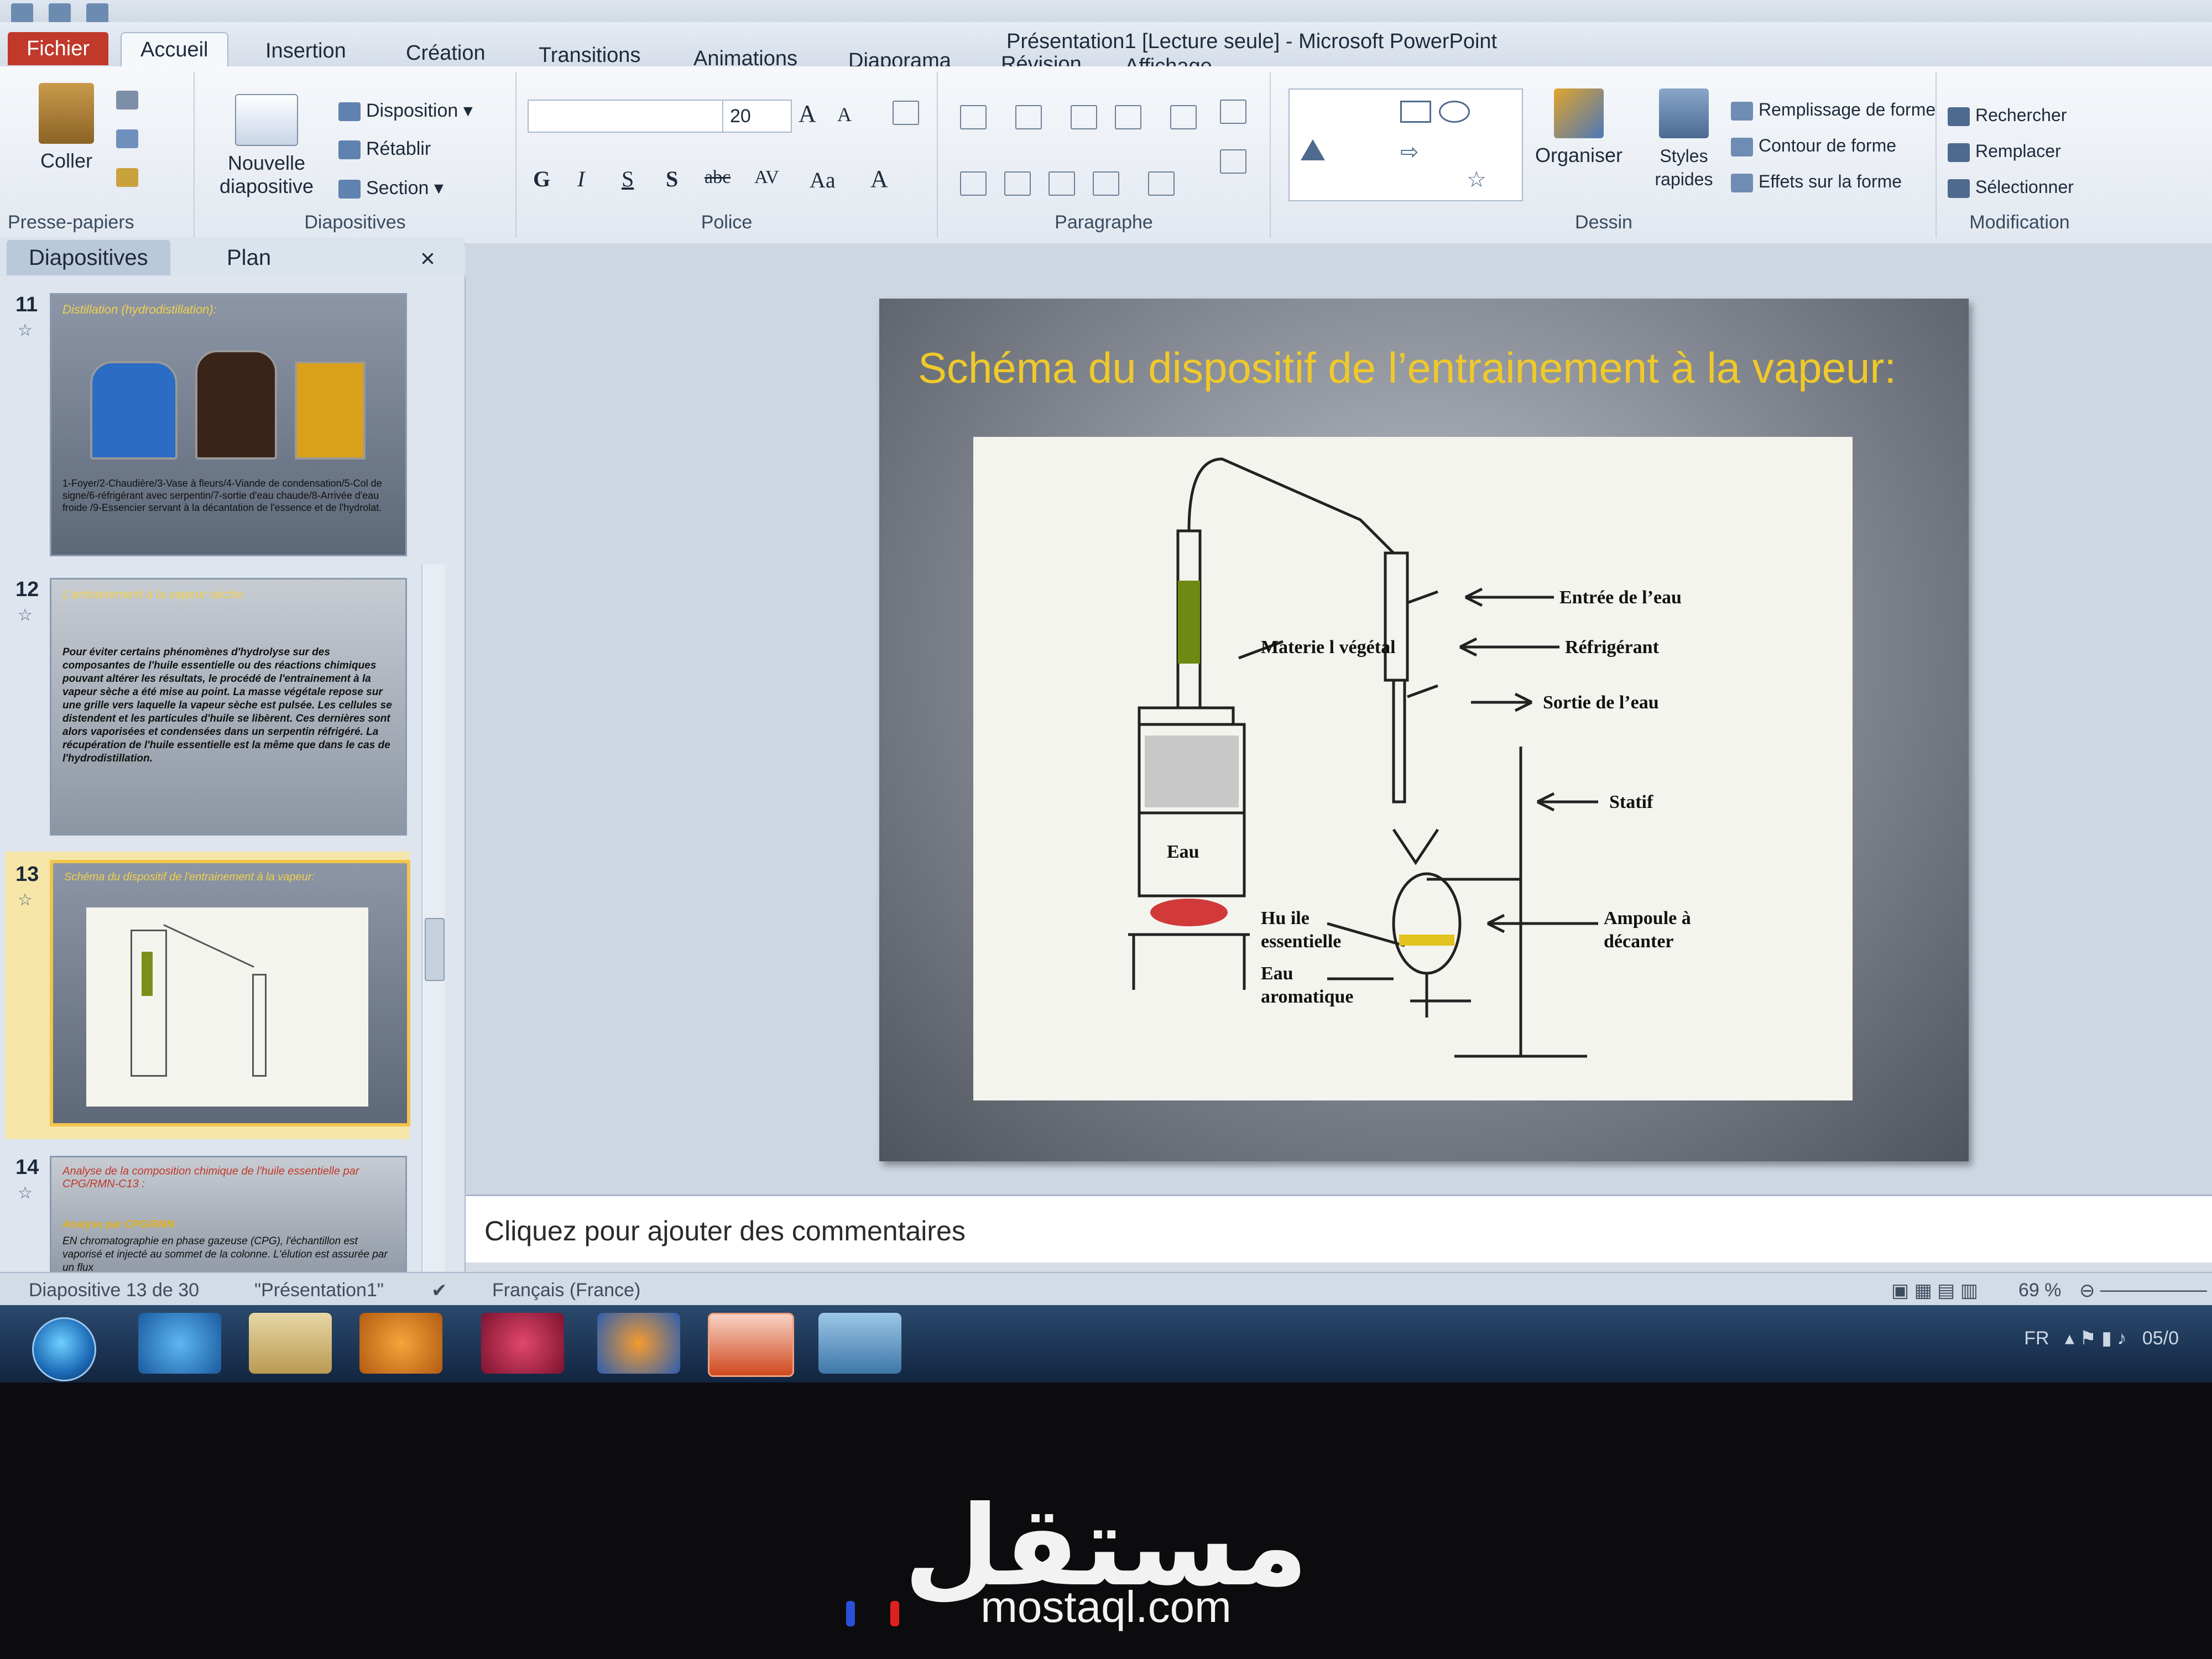  What do you see at coordinates (1684, 139) in the screenshot?
I see `quick-styles-button: Styles rapides` at bounding box center [1684, 139].